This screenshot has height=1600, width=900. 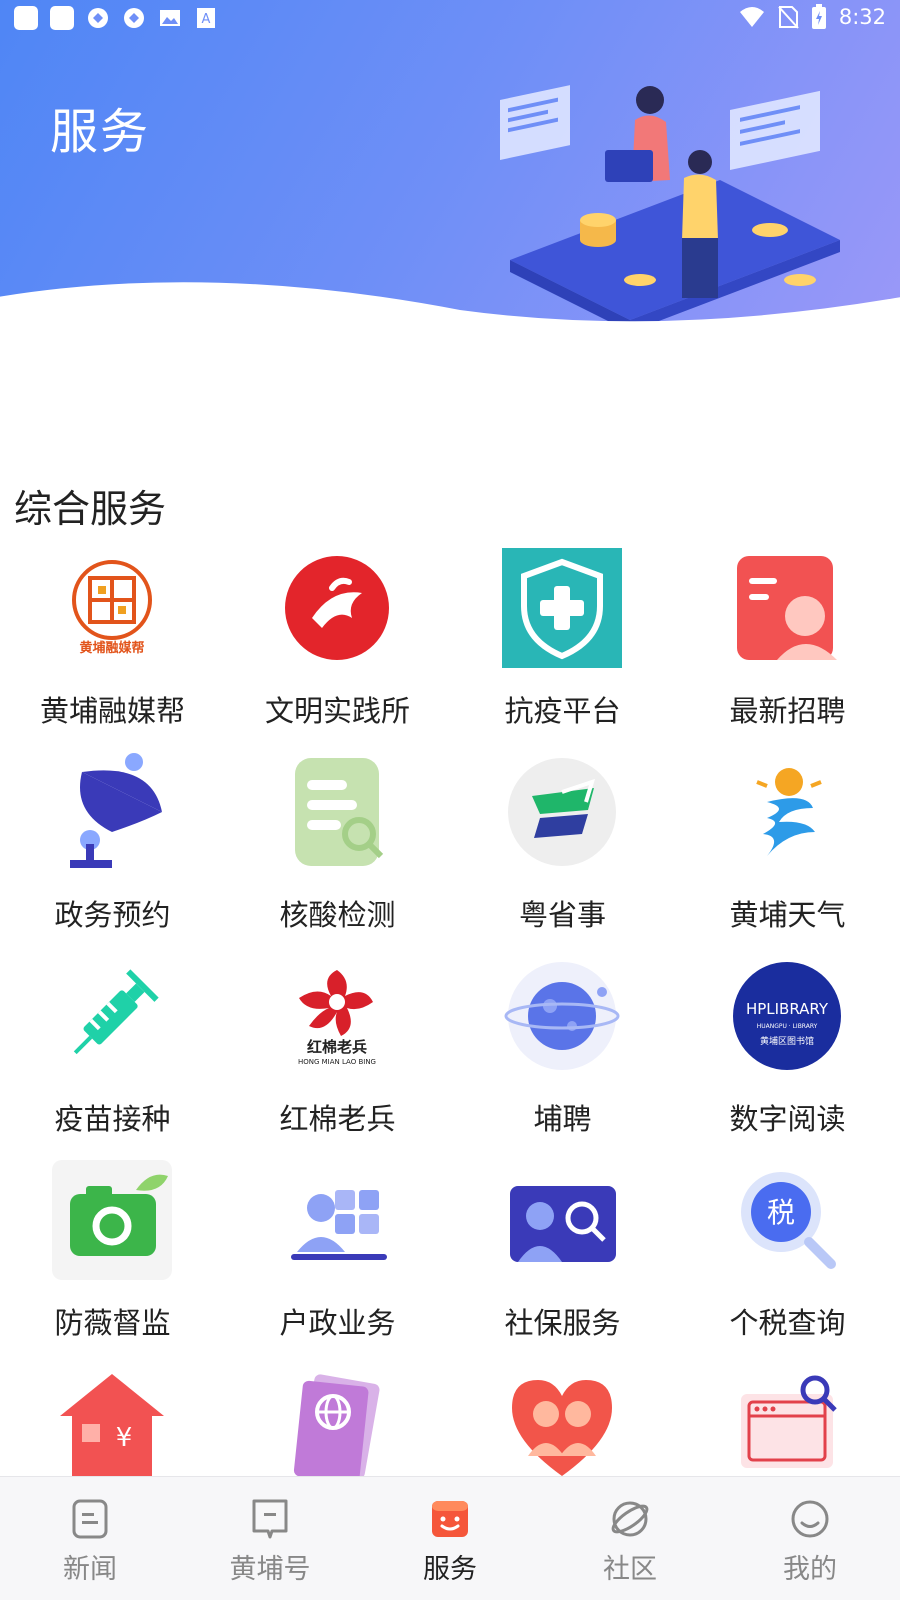 What do you see at coordinates (112, 1220) in the screenshot?
I see `camera-leaf-icon` at bounding box center [112, 1220].